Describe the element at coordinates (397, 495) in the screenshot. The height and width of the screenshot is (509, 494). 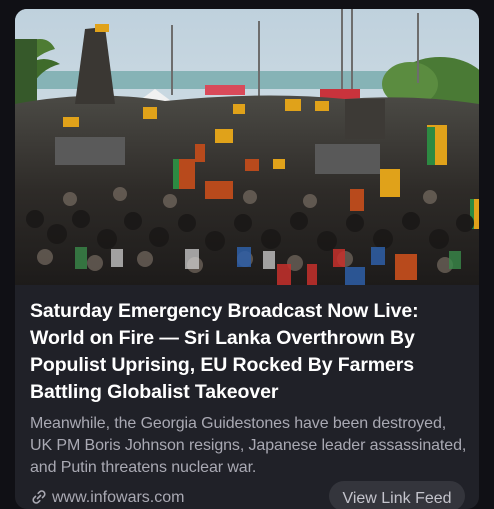
I see `view-link-feed-button: View Link Feed` at that location.